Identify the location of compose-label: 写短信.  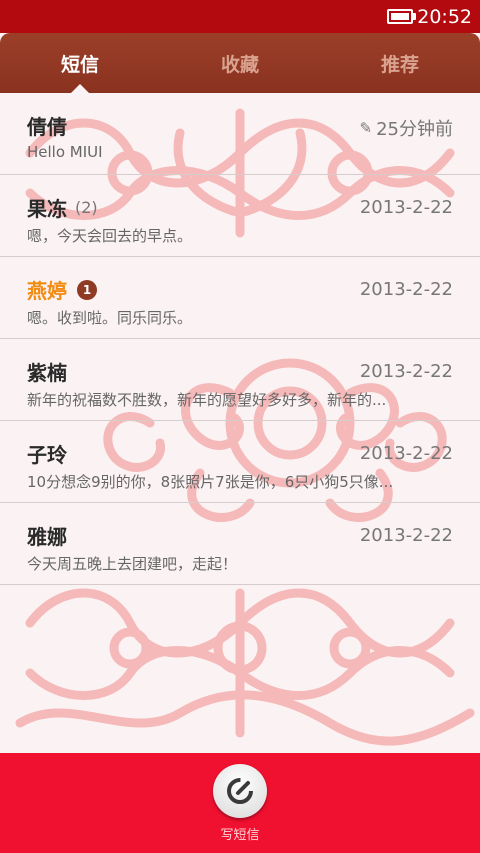
(240, 835).